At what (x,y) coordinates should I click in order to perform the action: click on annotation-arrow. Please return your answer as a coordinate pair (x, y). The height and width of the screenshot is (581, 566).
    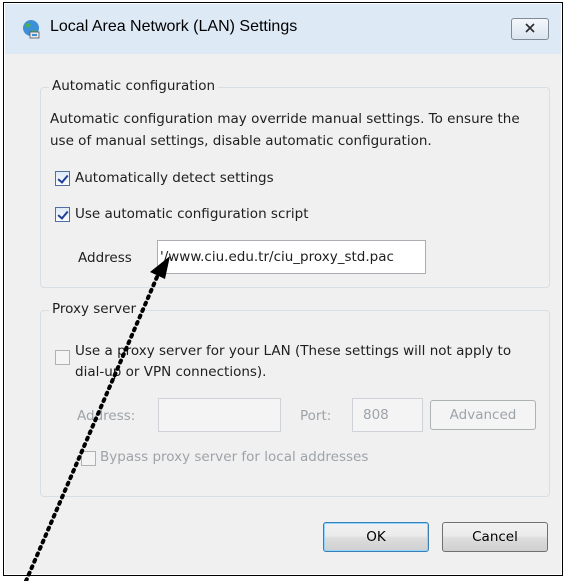
    Looking at the image, I should click on (97, 418).